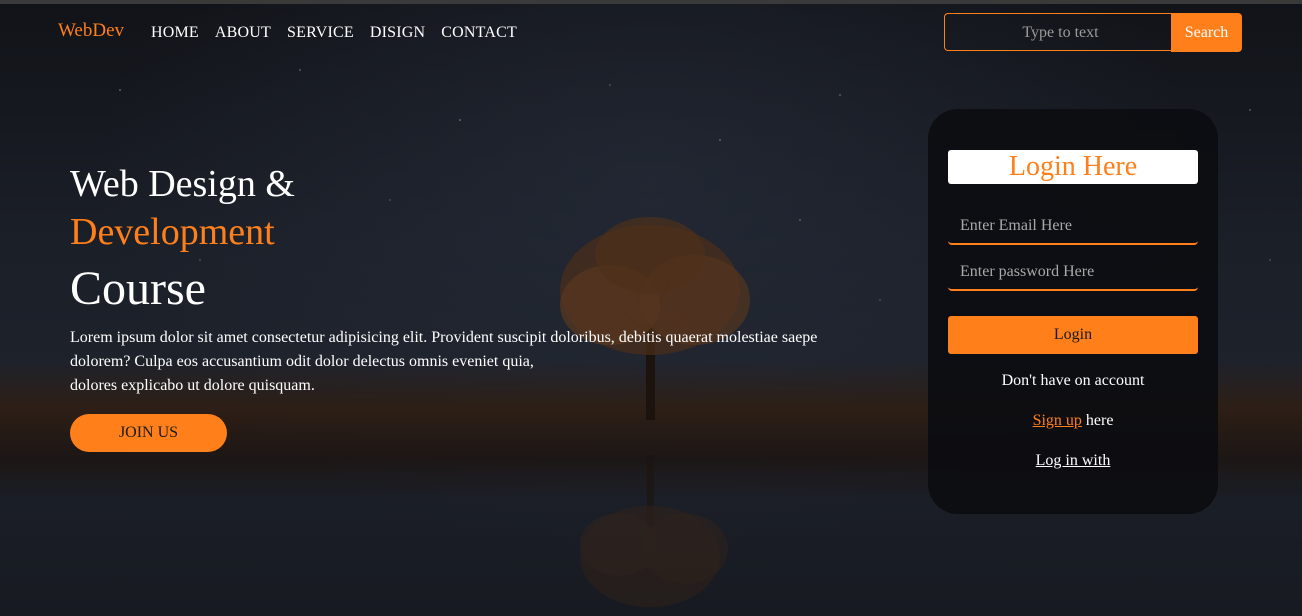 The width and height of the screenshot is (1302, 616). I want to click on join-us-button: JOIN US, so click(148, 433).